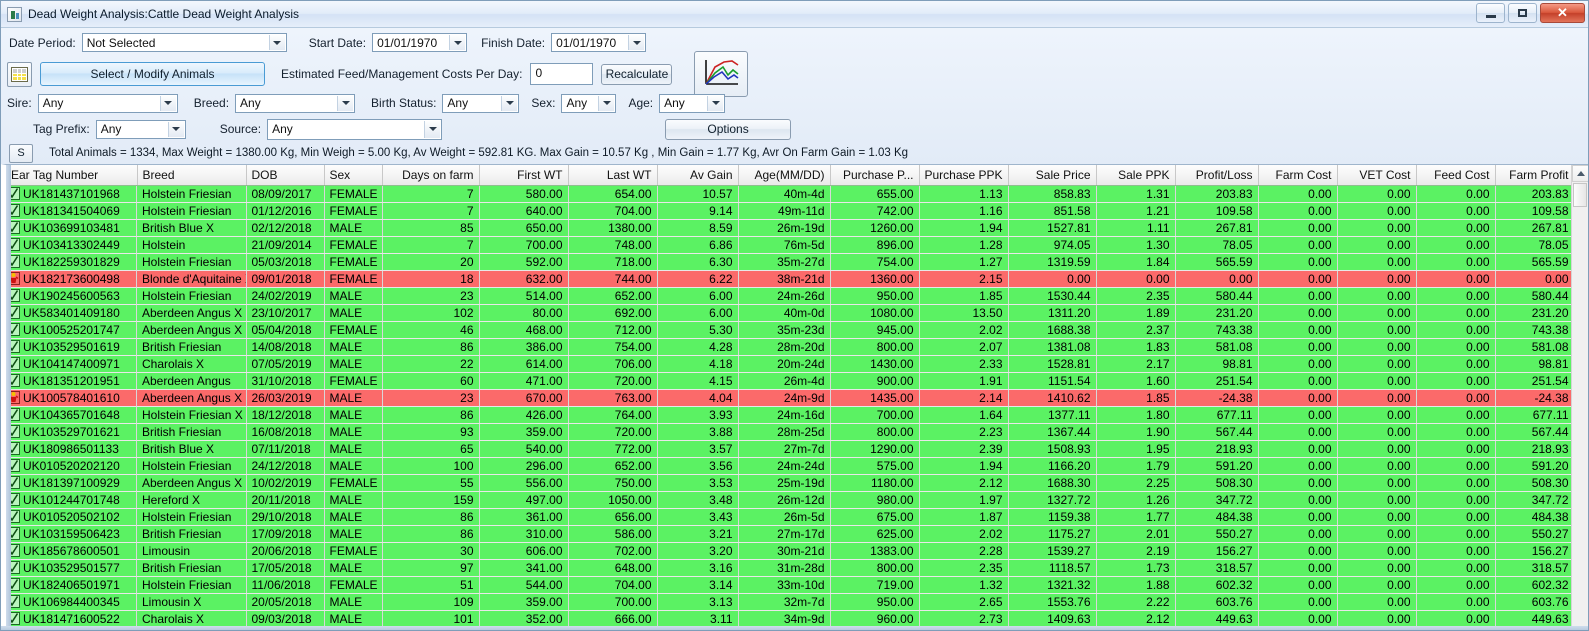  I want to click on av-gain-cell: 6.86, so click(698, 245).